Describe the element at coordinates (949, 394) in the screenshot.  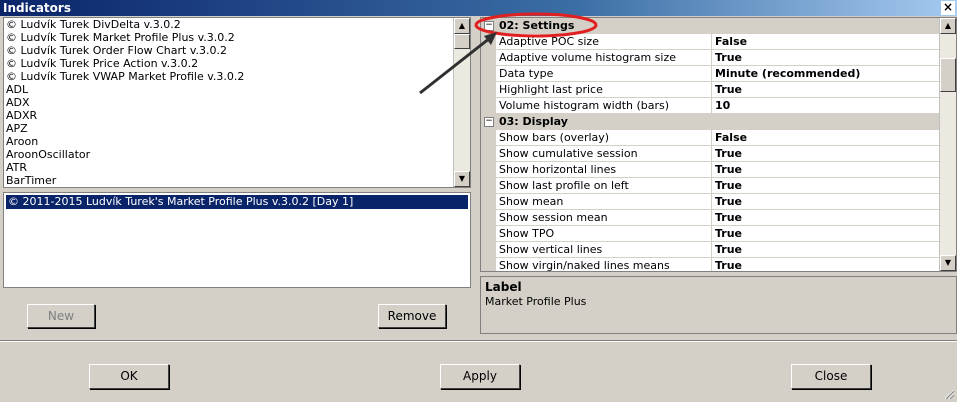
I see `resize-grip-icon` at that location.